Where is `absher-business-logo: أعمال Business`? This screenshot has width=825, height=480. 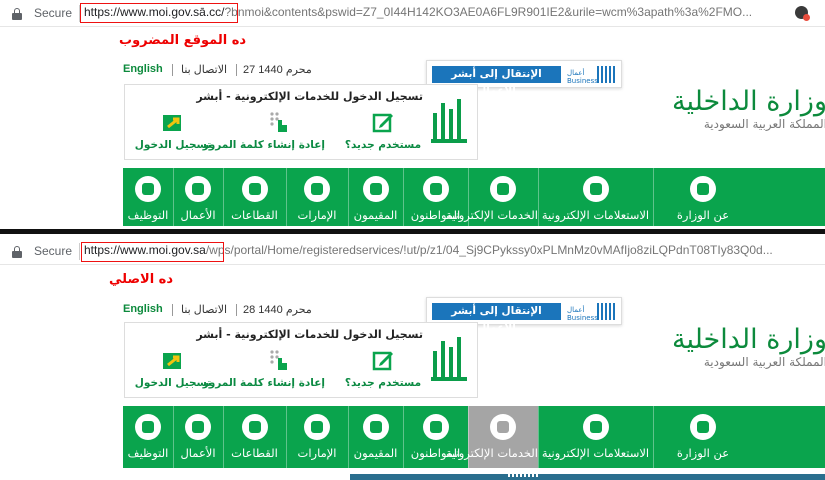 absher-business-logo: أعمال Business is located at coordinates (592, 75).